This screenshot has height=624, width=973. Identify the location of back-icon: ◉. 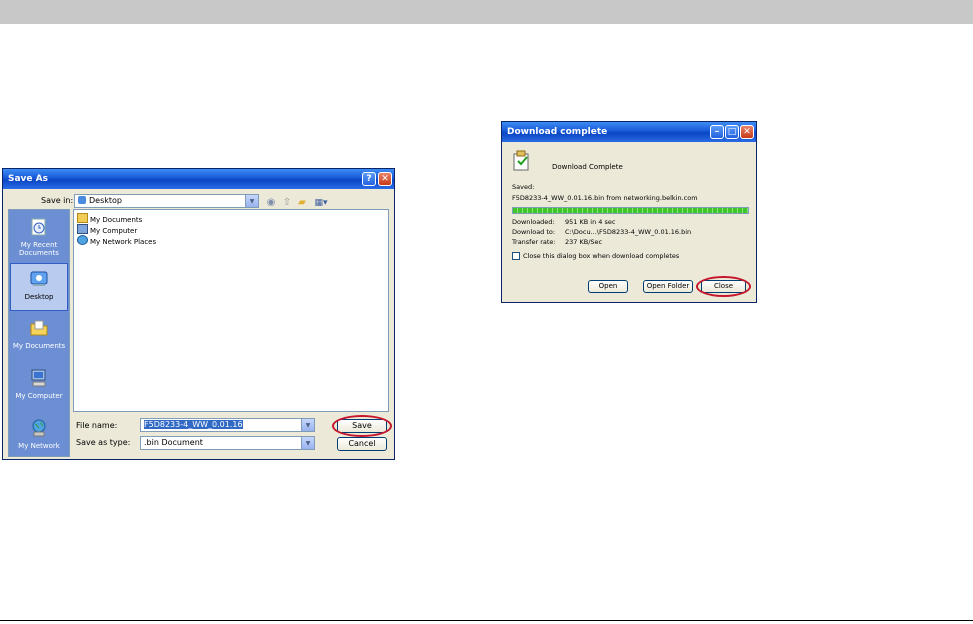
(271, 203).